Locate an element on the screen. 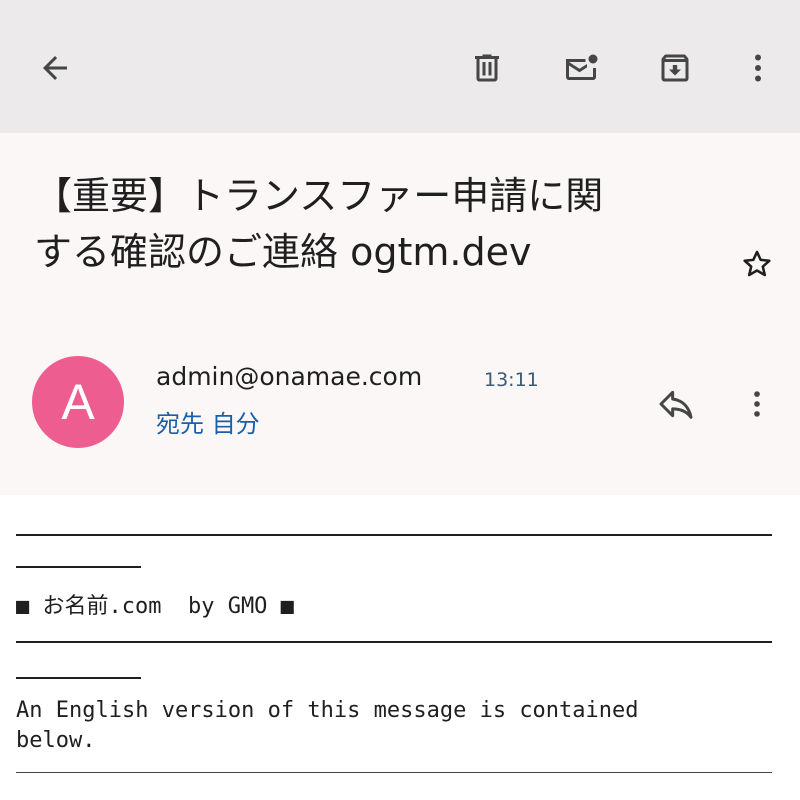 This screenshot has width=800, height=800. more-options-button is located at coordinates (758, 68).